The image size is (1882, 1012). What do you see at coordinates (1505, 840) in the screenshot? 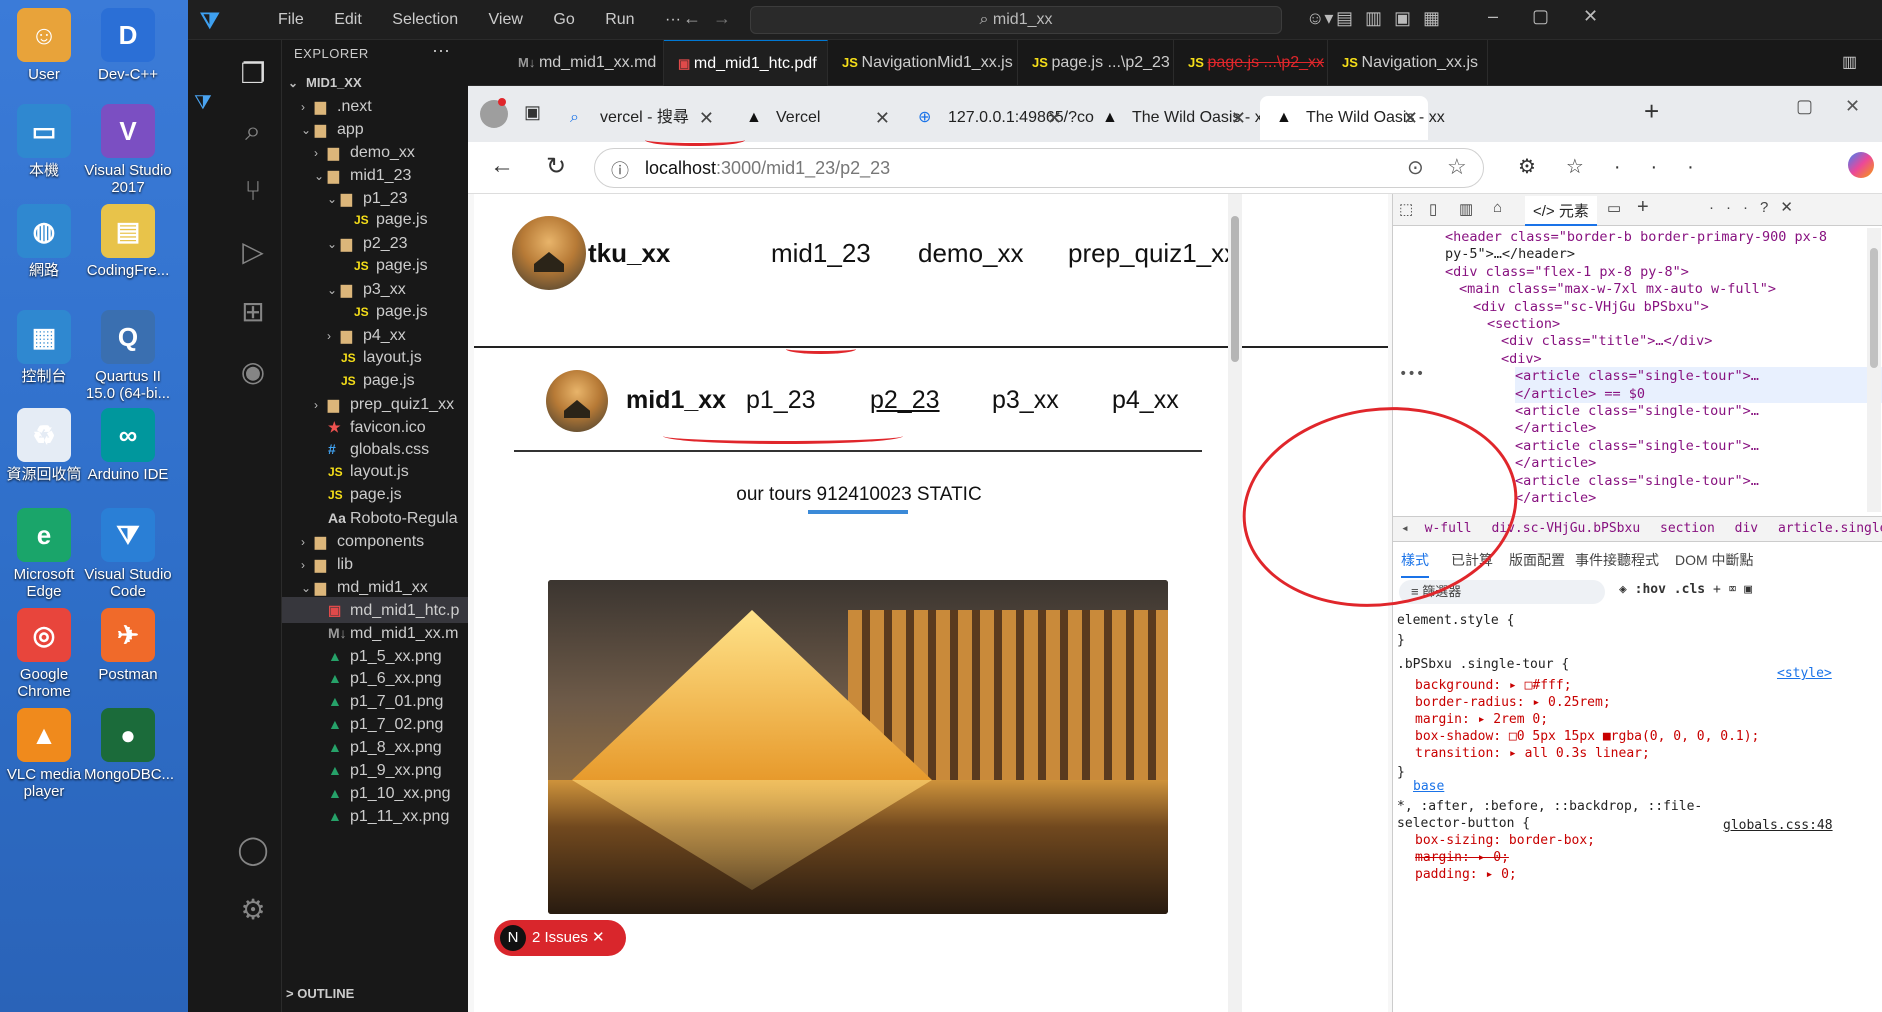
I see `css-rule-line: box-sizing: border-box;` at bounding box center [1505, 840].